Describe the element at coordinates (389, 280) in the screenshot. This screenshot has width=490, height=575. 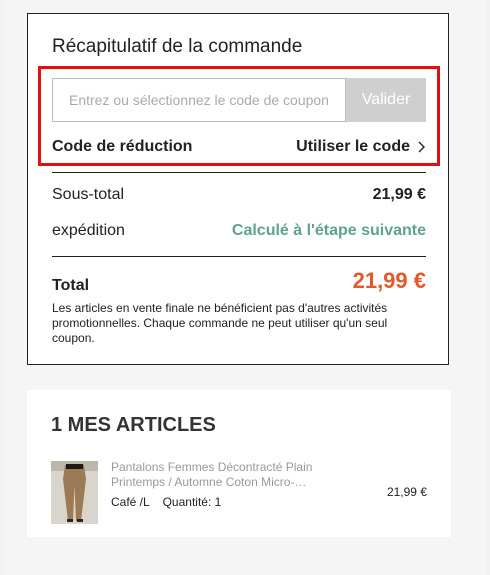
I see `total-value: 21,99 €` at that location.